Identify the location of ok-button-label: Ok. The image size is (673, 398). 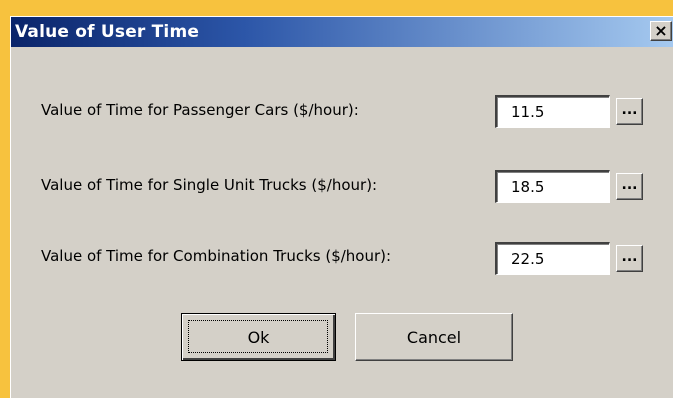
(258, 337).